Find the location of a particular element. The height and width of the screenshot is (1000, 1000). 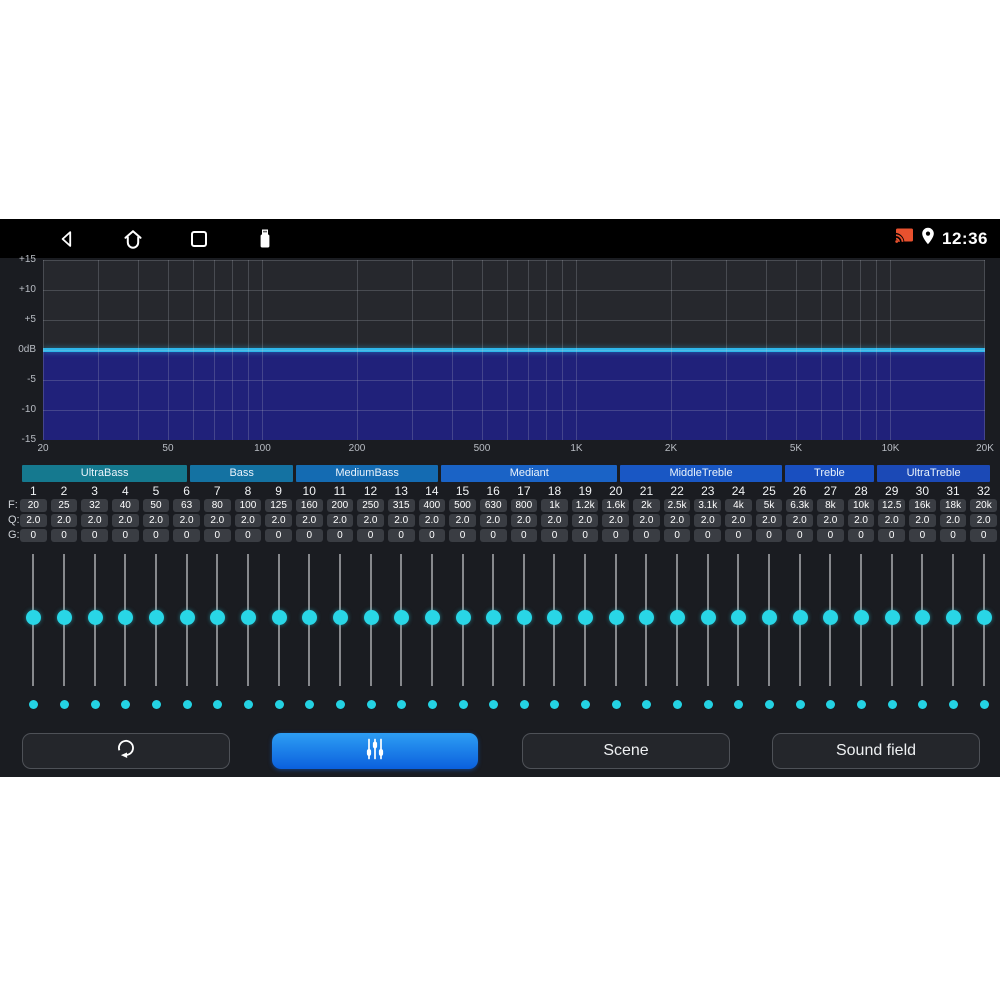

channel-number: 12 is located at coordinates (370, 491).